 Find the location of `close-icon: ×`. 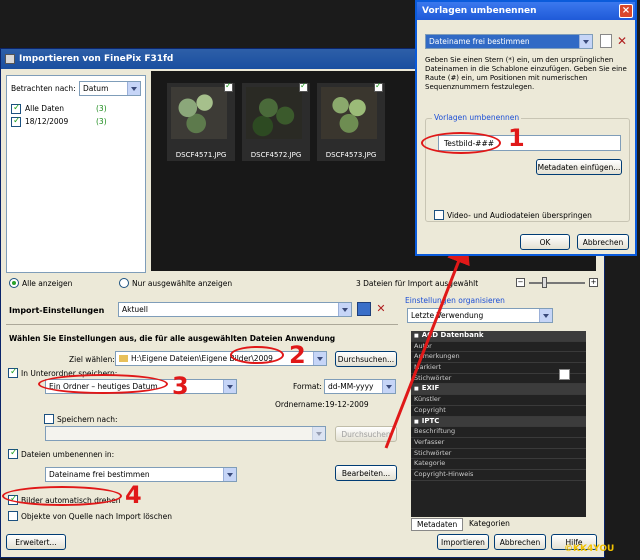

close-icon: × is located at coordinates (626, 11).